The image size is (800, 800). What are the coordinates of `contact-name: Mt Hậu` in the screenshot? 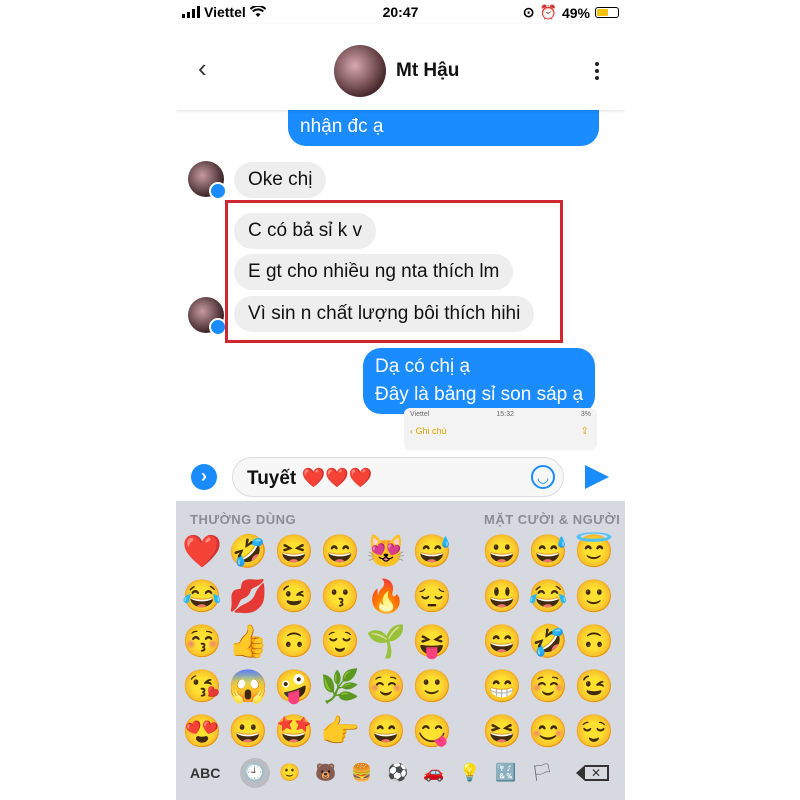 It's located at (427, 71).